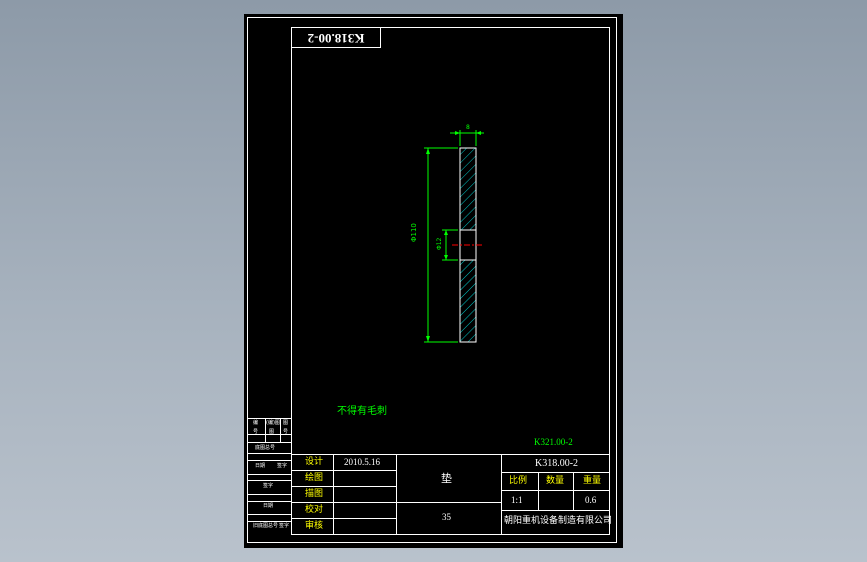 The width and height of the screenshot is (867, 562). I want to click on side-cell: 底图总号, so click(265, 448).